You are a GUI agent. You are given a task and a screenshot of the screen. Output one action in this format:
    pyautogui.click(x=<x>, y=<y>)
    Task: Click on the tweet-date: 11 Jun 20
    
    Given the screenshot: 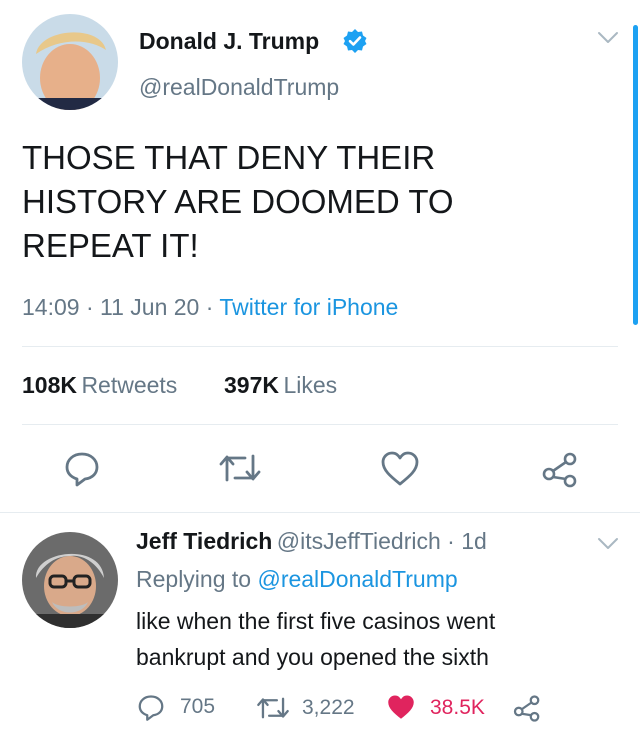 What is the action you would take?
    pyautogui.click(x=149, y=307)
    